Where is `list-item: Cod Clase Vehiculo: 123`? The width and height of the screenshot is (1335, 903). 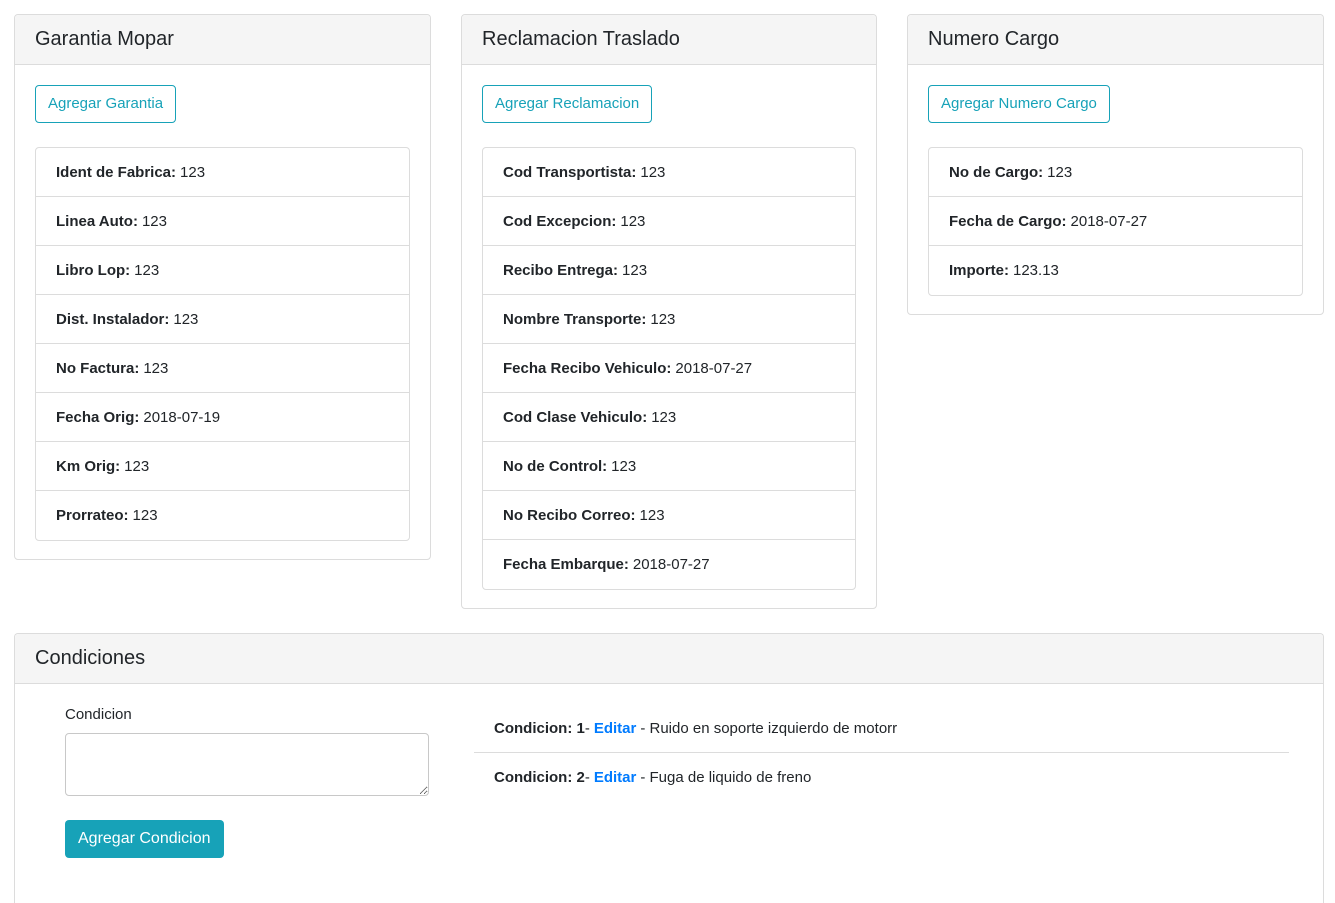 list-item: Cod Clase Vehiculo: 123 is located at coordinates (669, 417).